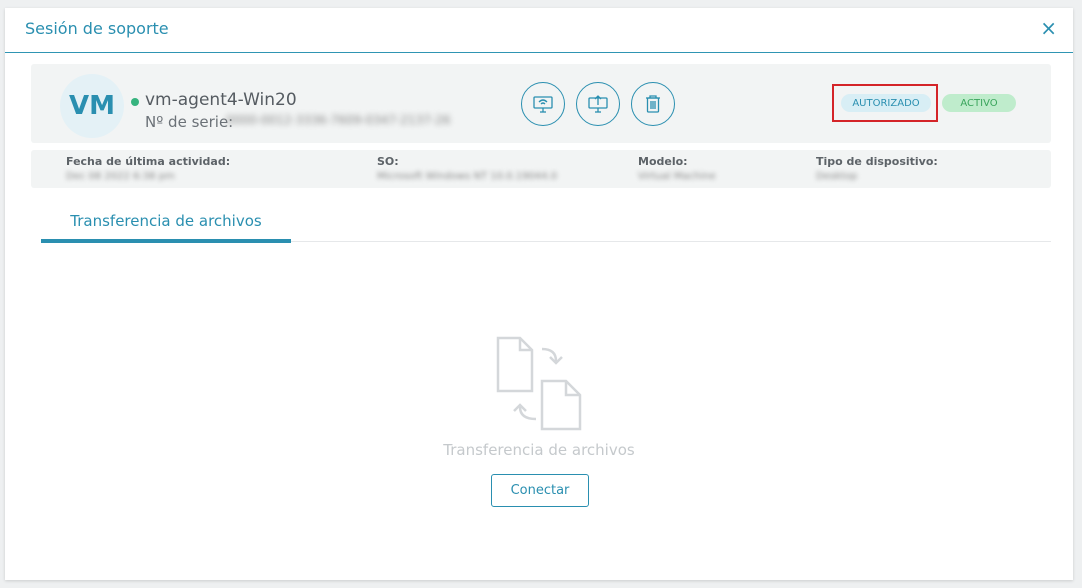 The image size is (1082, 588). I want to click on info-device-type: Tipo de dispositivo: Desktop, so click(877, 168).